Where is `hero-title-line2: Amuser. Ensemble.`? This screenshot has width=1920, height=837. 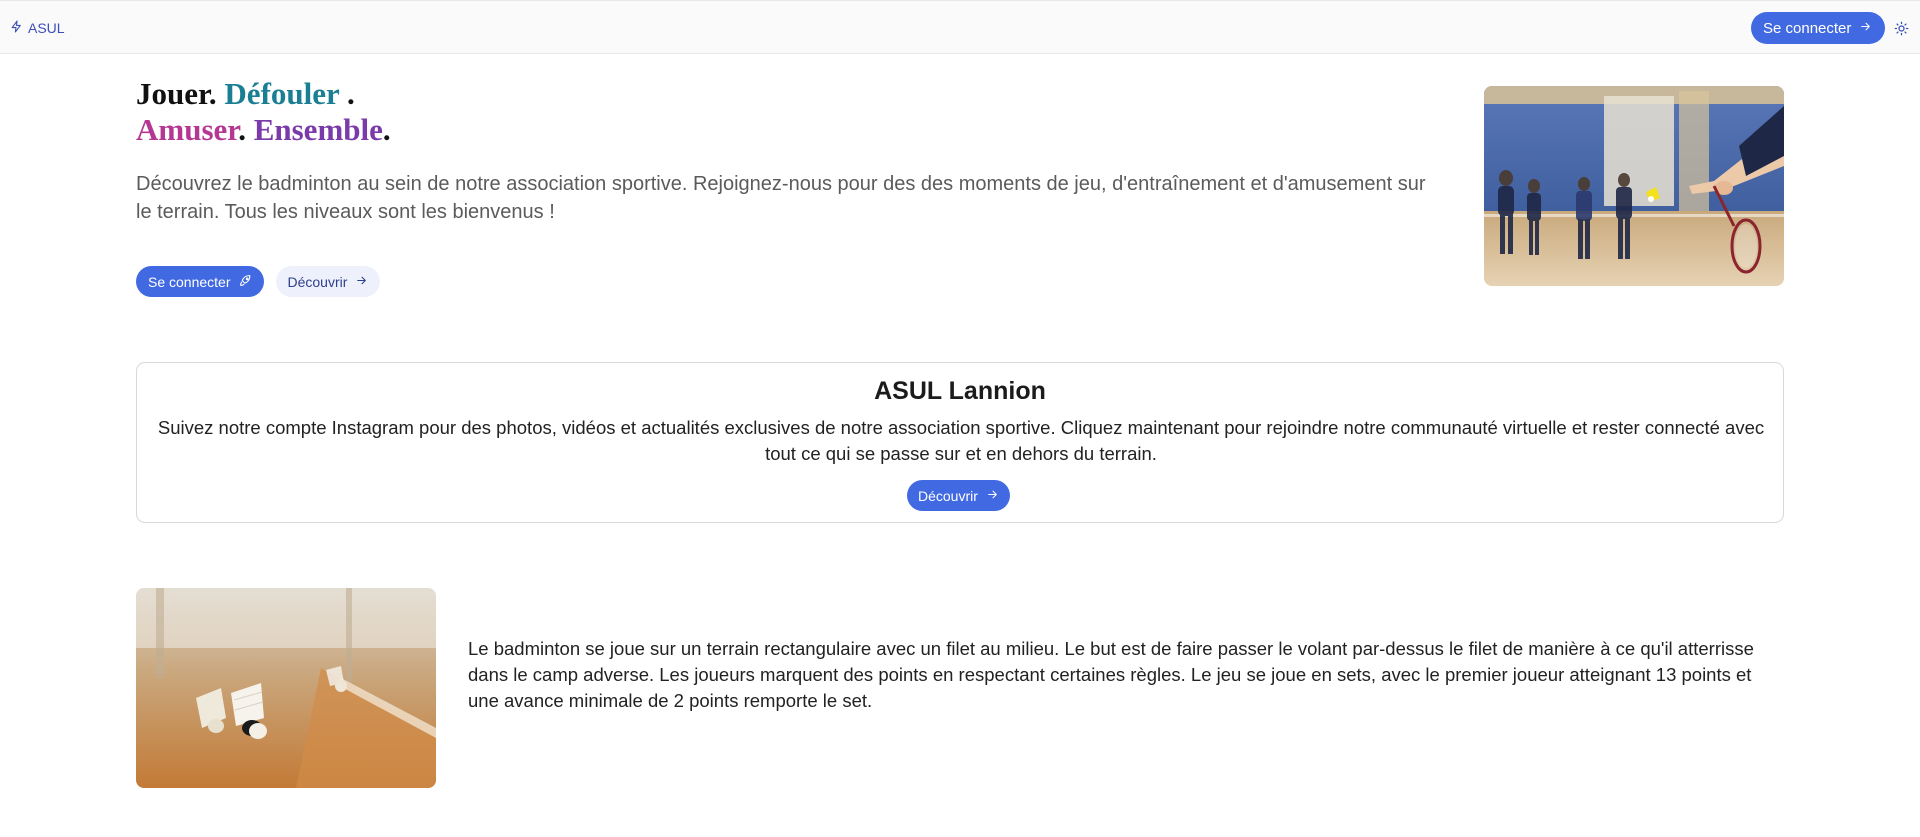
hero-title-line2: Amuser. Ensemble. is located at coordinates (263, 130).